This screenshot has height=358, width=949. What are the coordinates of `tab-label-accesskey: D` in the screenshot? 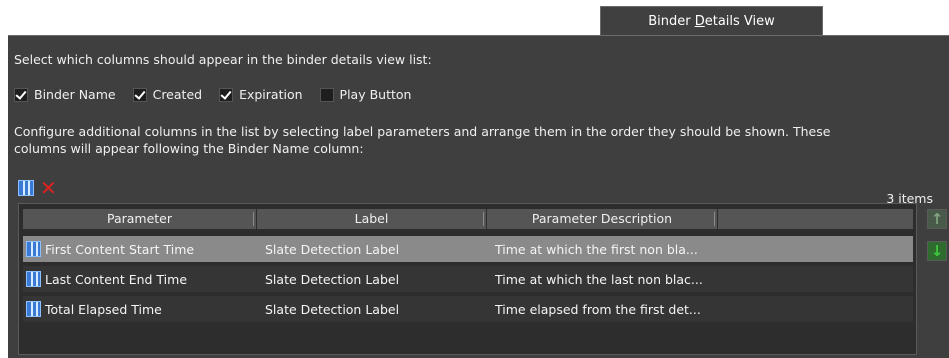 It's located at (699, 21).